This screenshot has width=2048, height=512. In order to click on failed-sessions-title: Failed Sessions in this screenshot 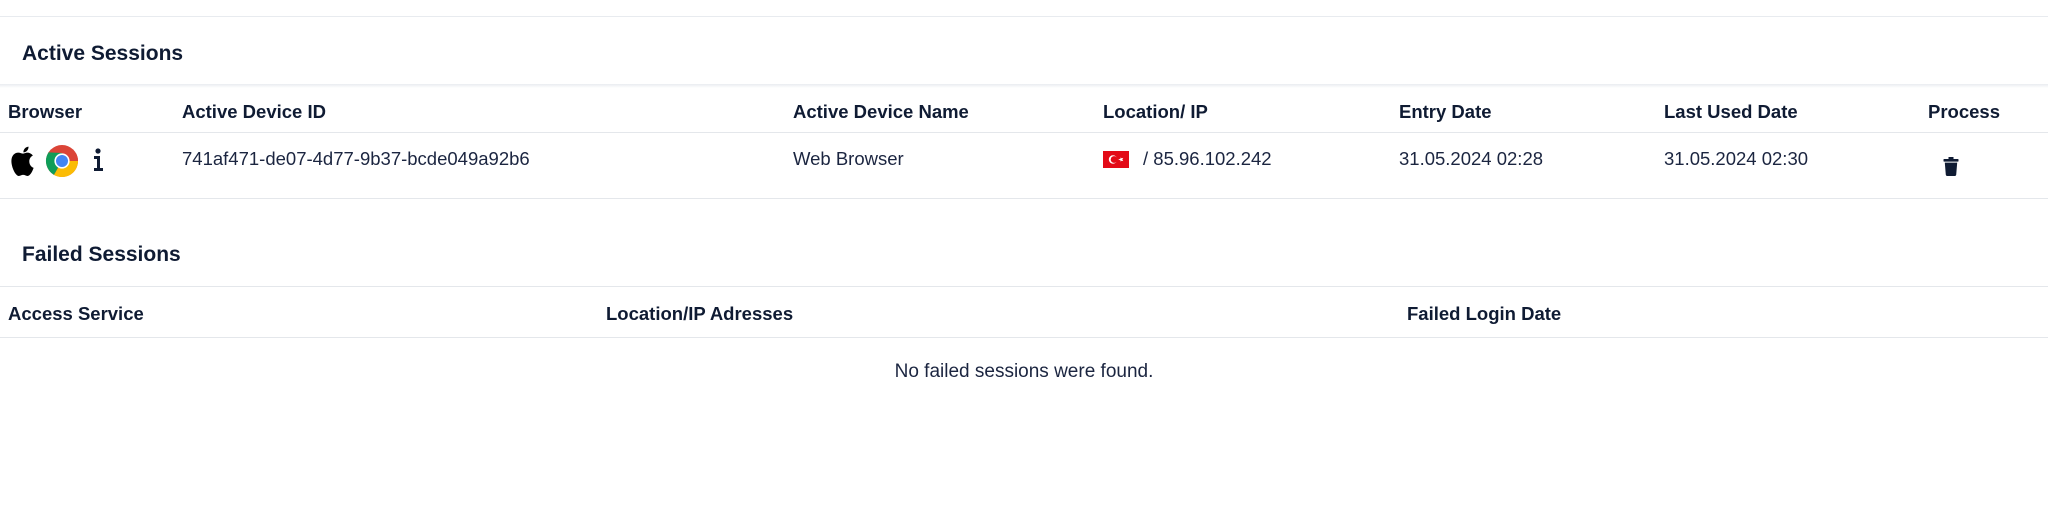, I will do `click(101, 254)`.